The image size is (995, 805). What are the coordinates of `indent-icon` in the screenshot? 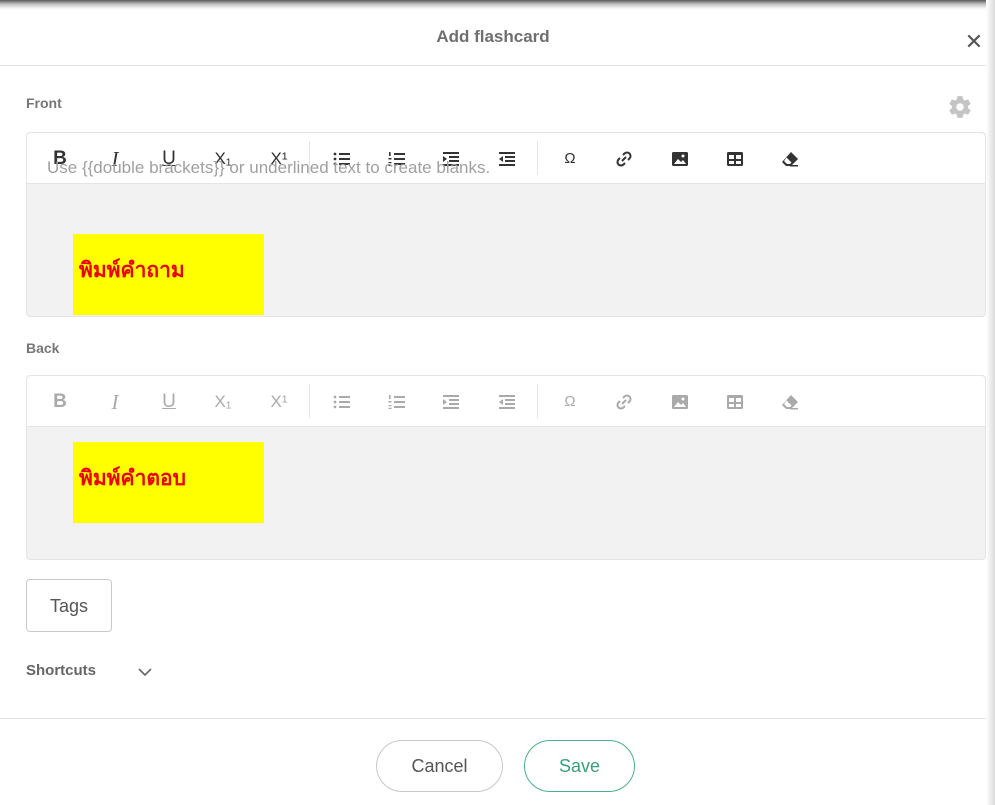 It's located at (451, 402).